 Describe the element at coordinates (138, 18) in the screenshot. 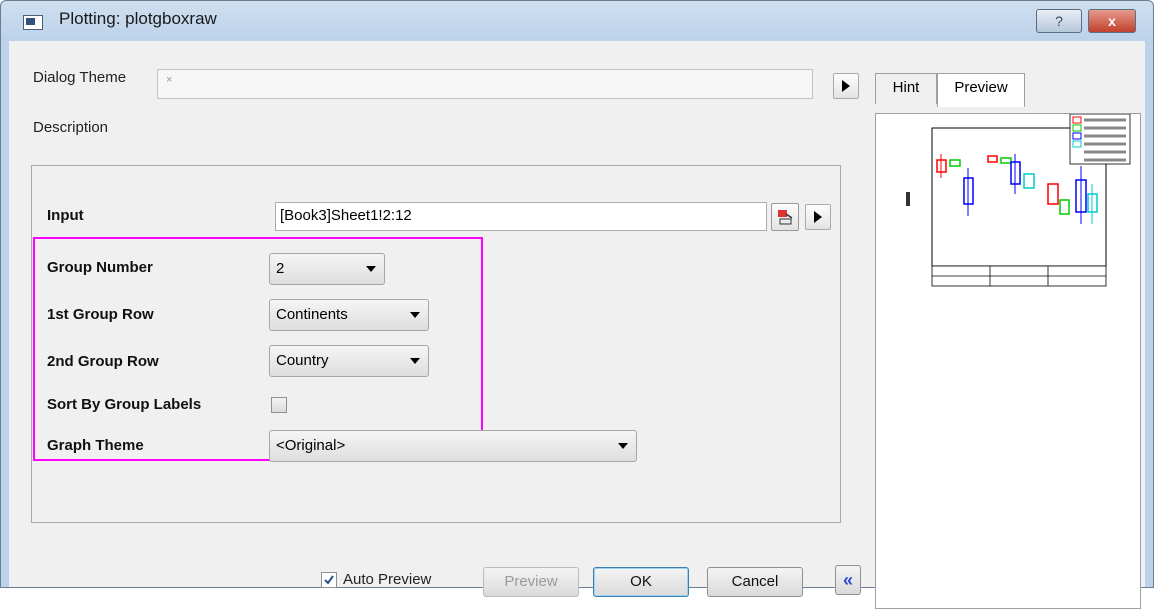

I see `window-title: Plotting: plotgboxraw` at that location.